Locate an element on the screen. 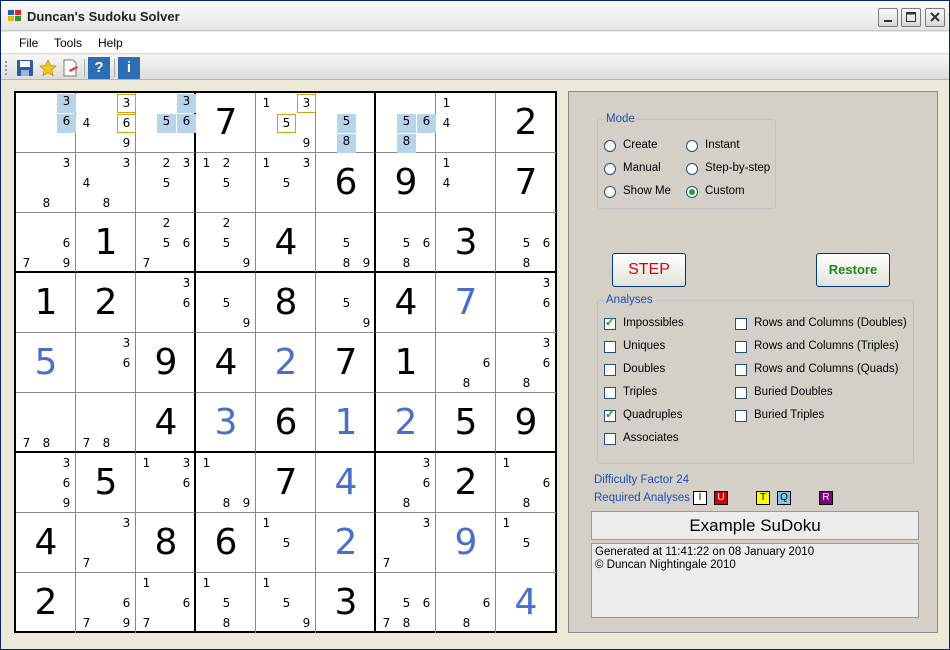  analysis-label: Uniques is located at coordinates (644, 346).